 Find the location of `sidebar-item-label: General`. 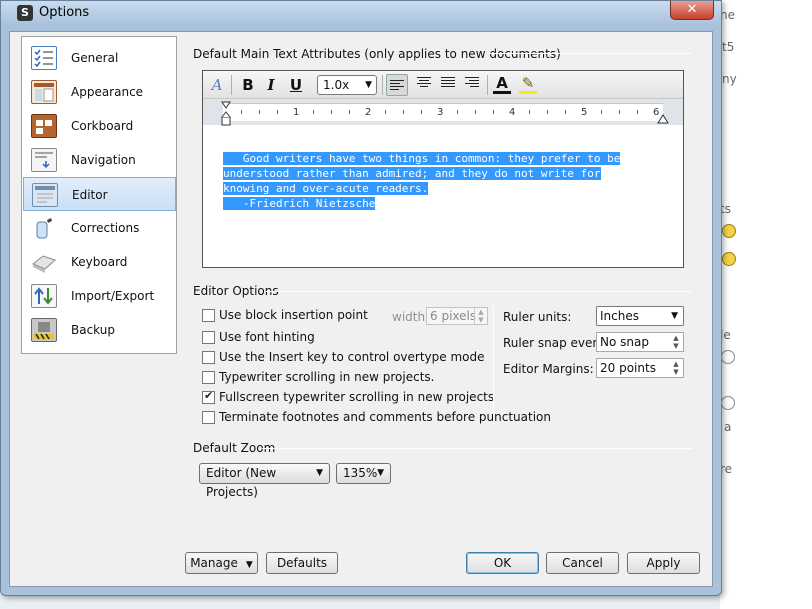

sidebar-item-label: General is located at coordinates (95, 58).